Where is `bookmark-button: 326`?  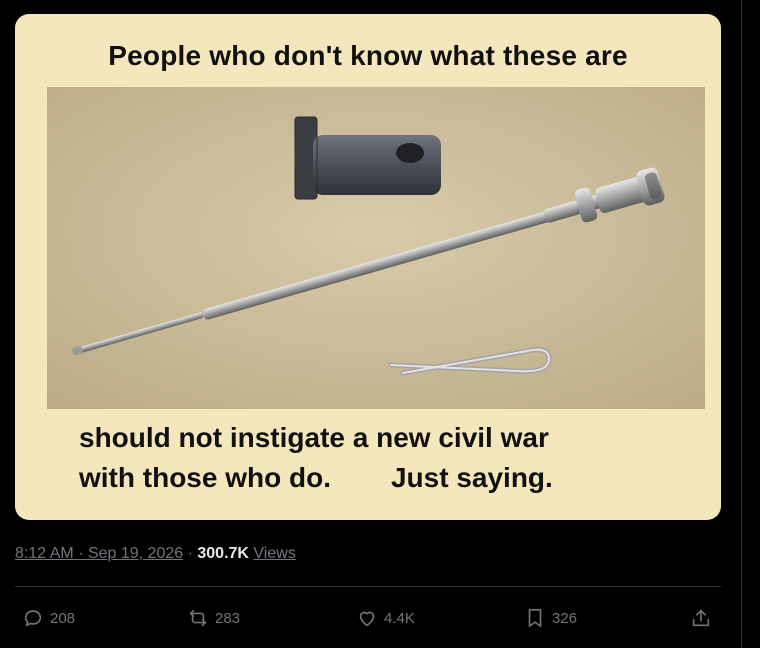 bookmark-button: 326 is located at coordinates (550, 618).